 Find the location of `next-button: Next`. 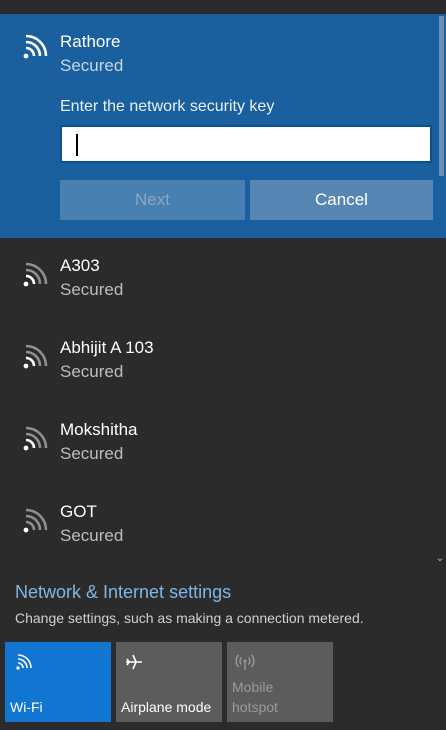

next-button: Next is located at coordinates (152, 200).